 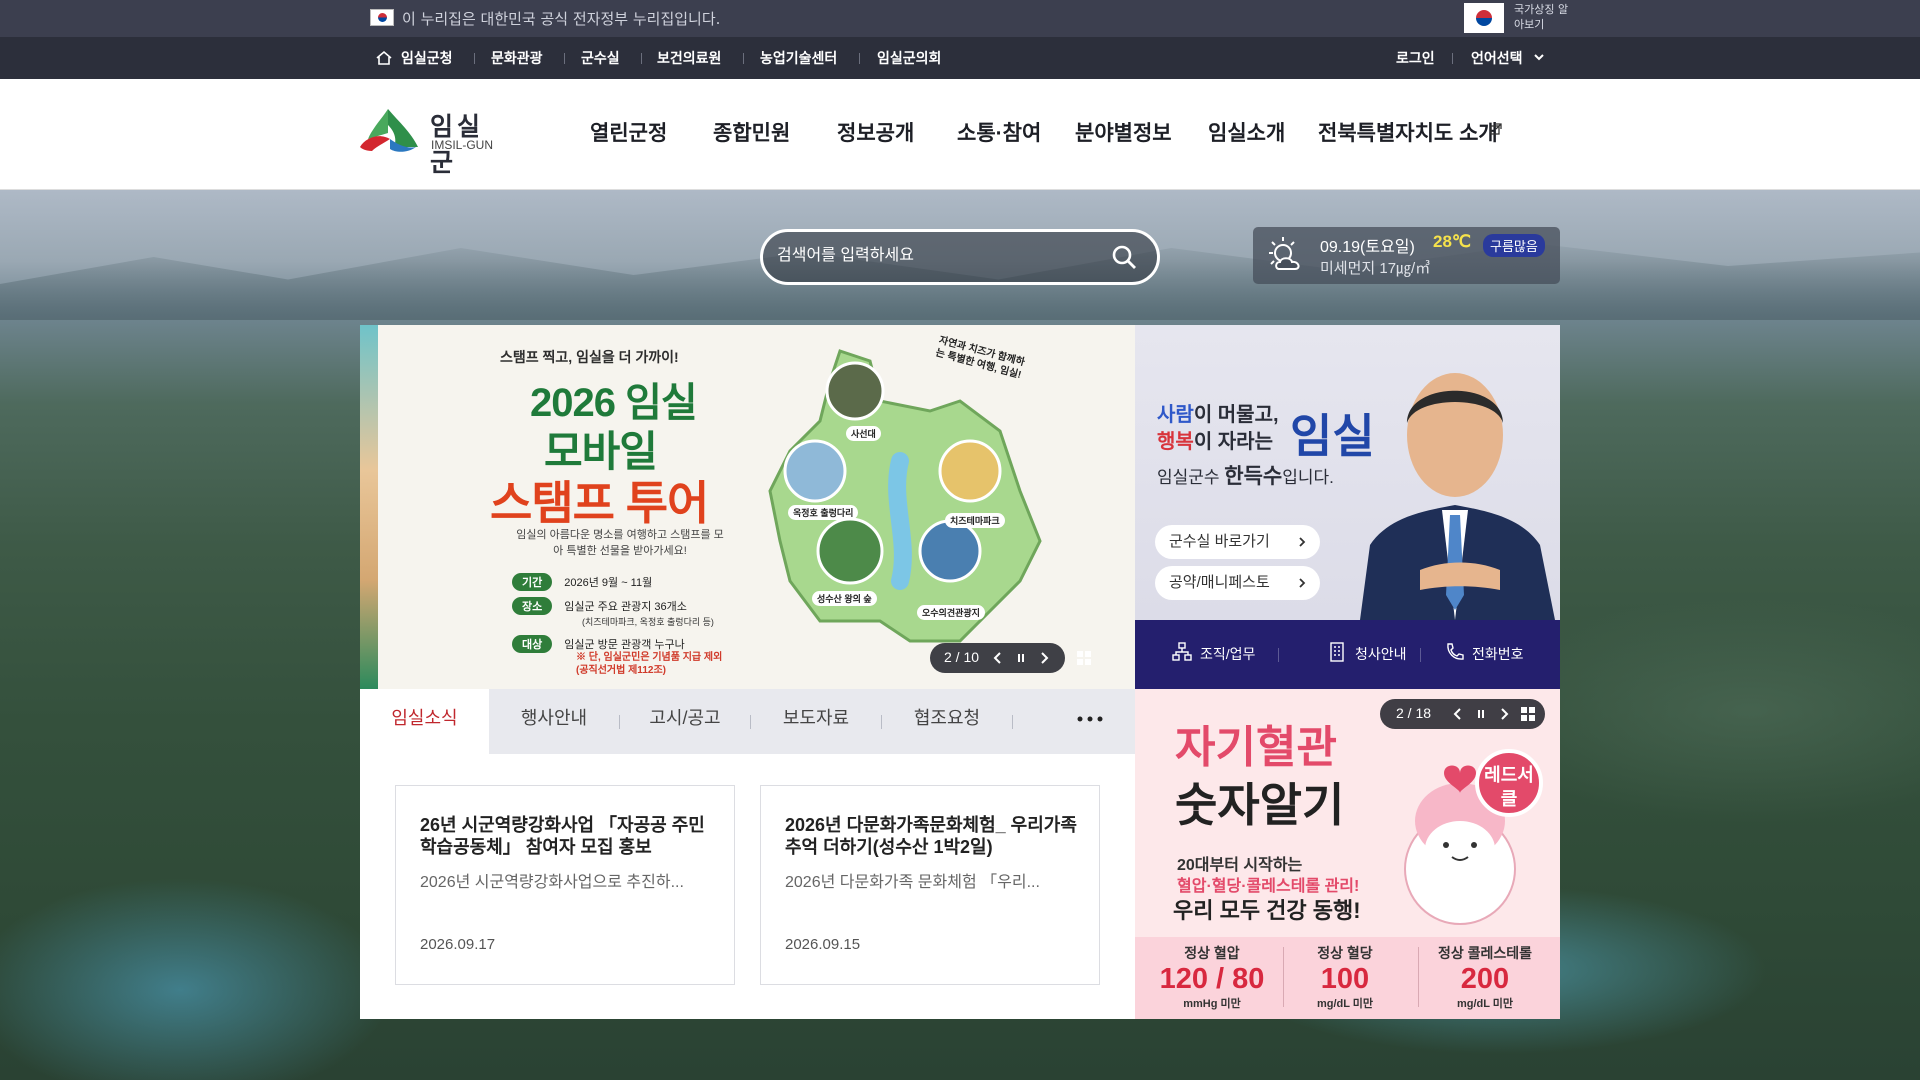 What do you see at coordinates (517, 58) in the screenshot?
I see `site-link-culture-tourism: 문화관광` at bounding box center [517, 58].